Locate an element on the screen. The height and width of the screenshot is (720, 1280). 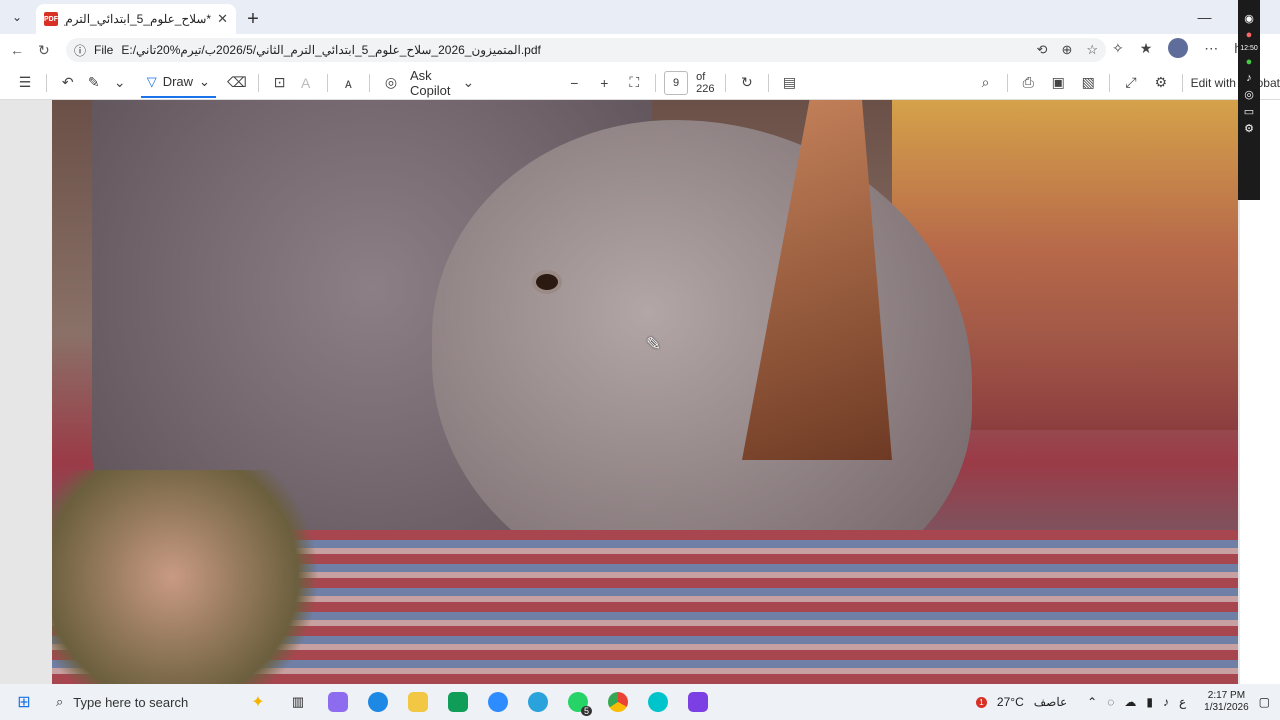
favorite-star-icon: ☆ is located at coordinates (1092, 50).